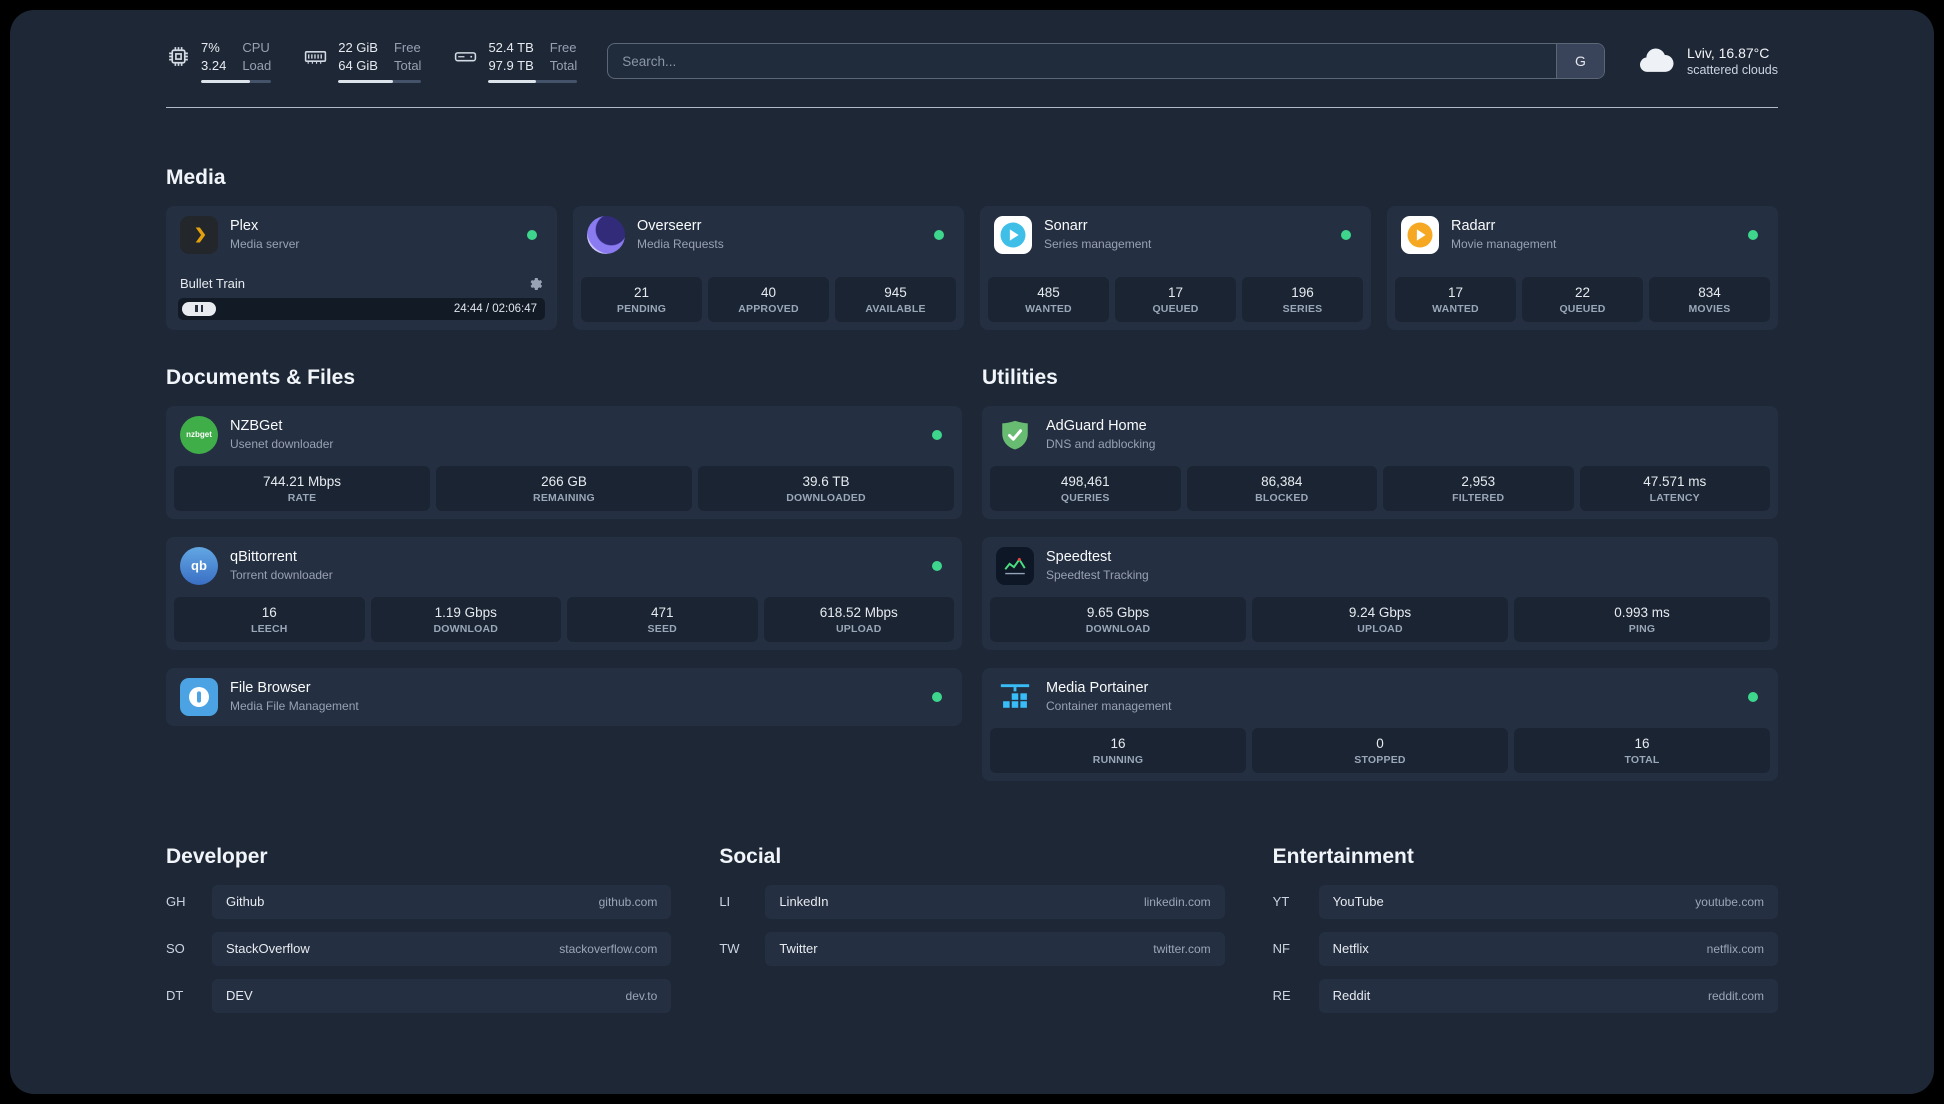 The image size is (1944, 1104). Describe the element at coordinates (972, 107) in the screenshot. I see `topbar-divider` at that location.